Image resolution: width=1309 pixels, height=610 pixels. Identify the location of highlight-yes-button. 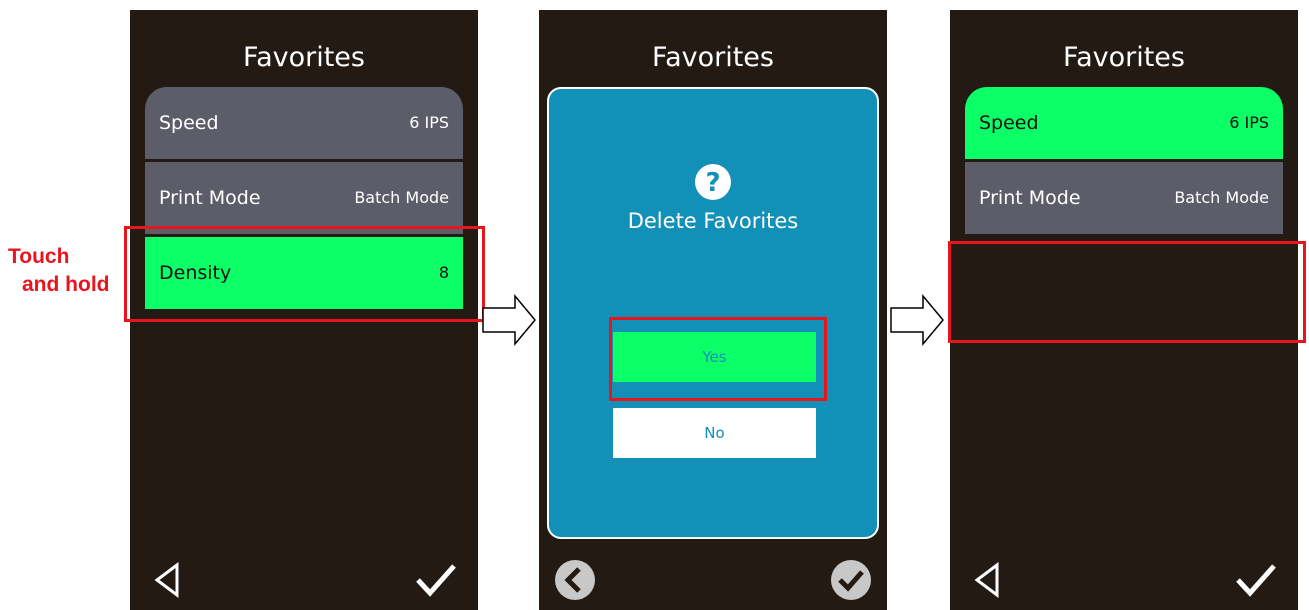
(718, 359).